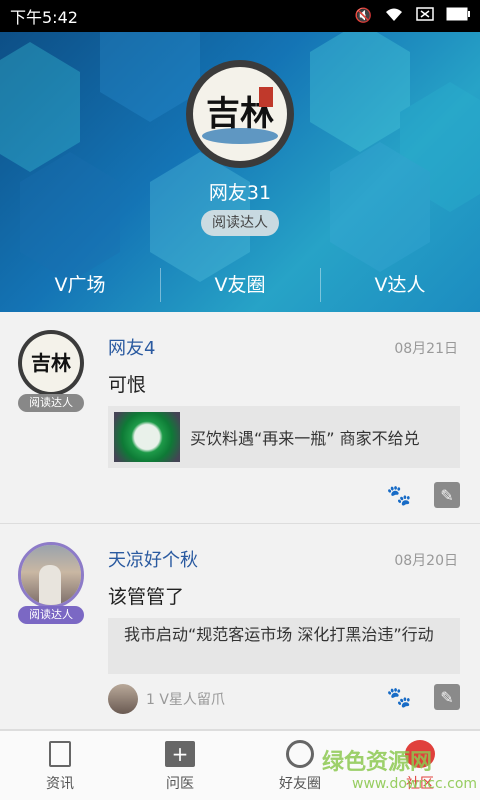 This screenshot has width=480, height=800. I want to click on profile-avatar: 吉林, so click(240, 114).